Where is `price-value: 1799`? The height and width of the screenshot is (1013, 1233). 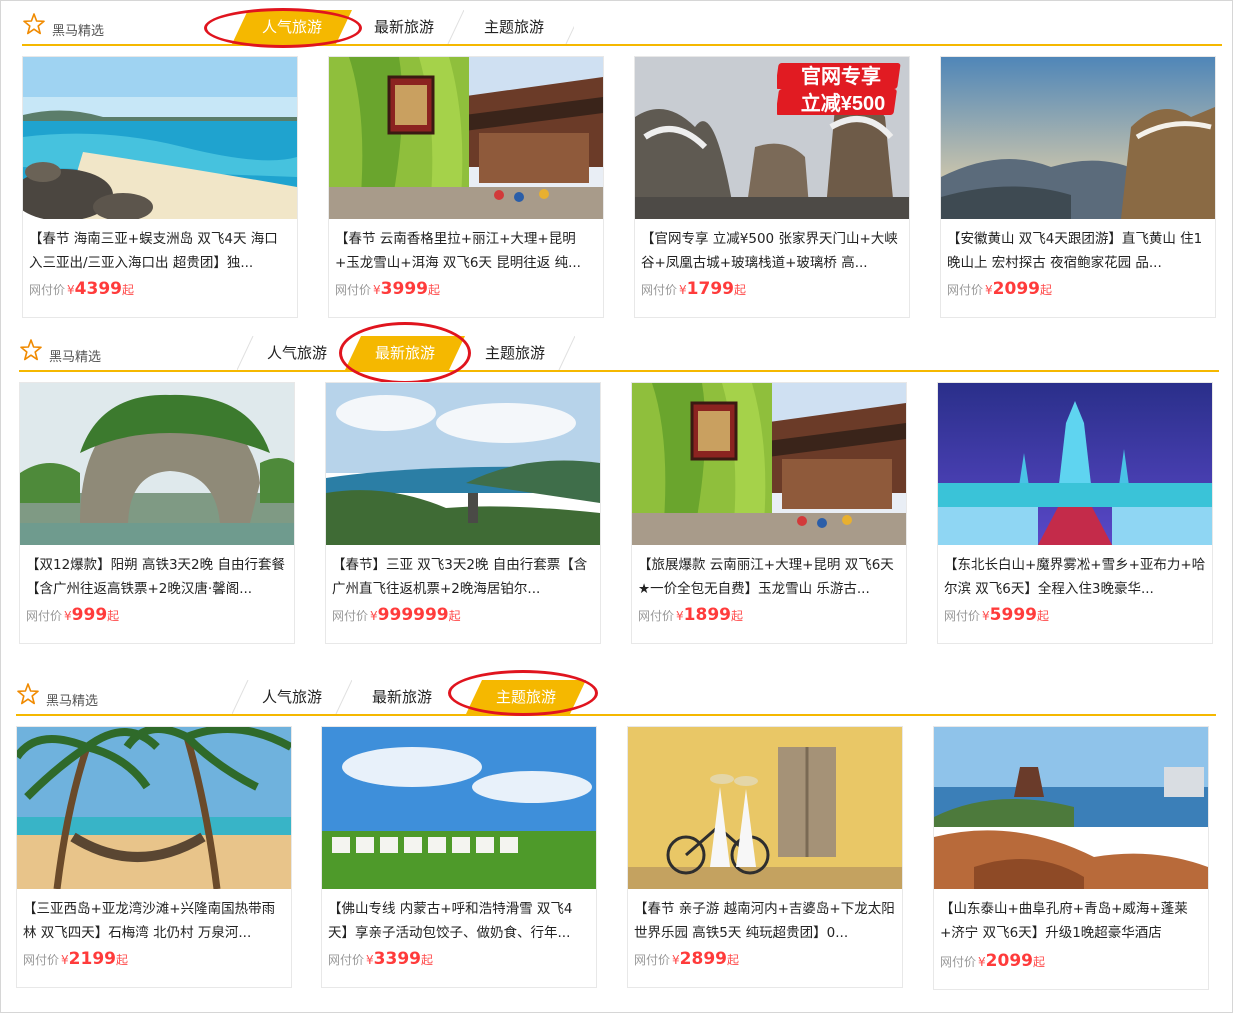 price-value: 1799 is located at coordinates (710, 289).